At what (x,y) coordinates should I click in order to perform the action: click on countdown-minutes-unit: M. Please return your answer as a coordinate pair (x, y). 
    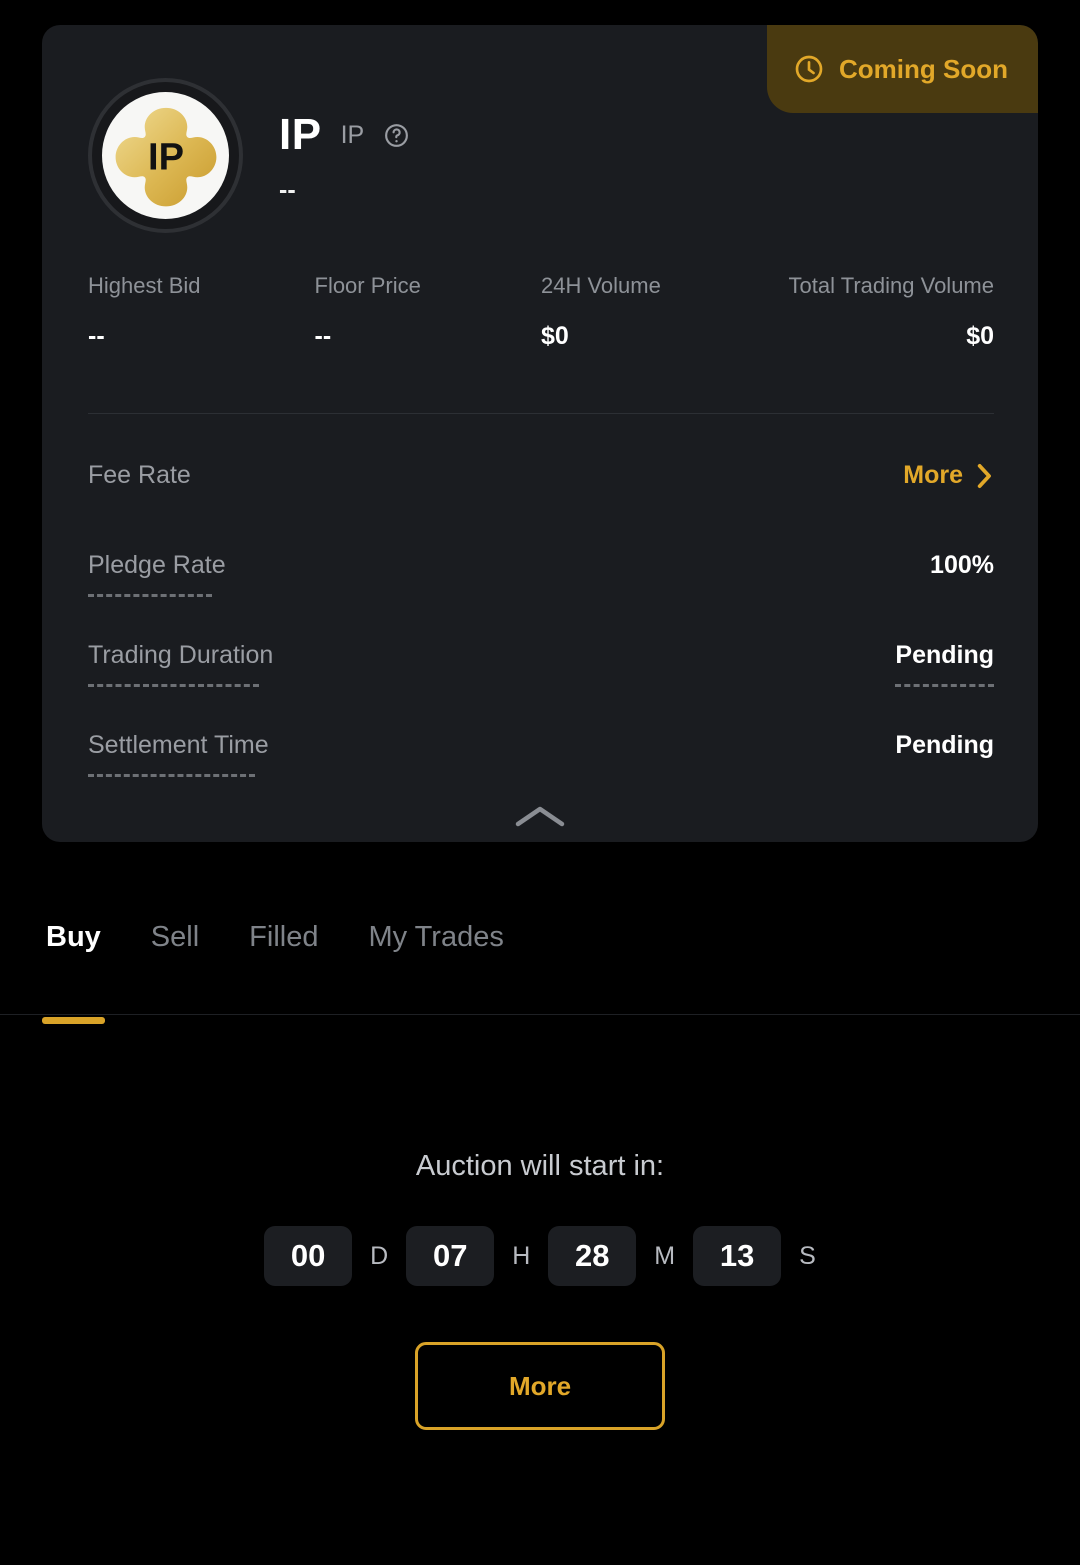
    Looking at the image, I should click on (665, 1255).